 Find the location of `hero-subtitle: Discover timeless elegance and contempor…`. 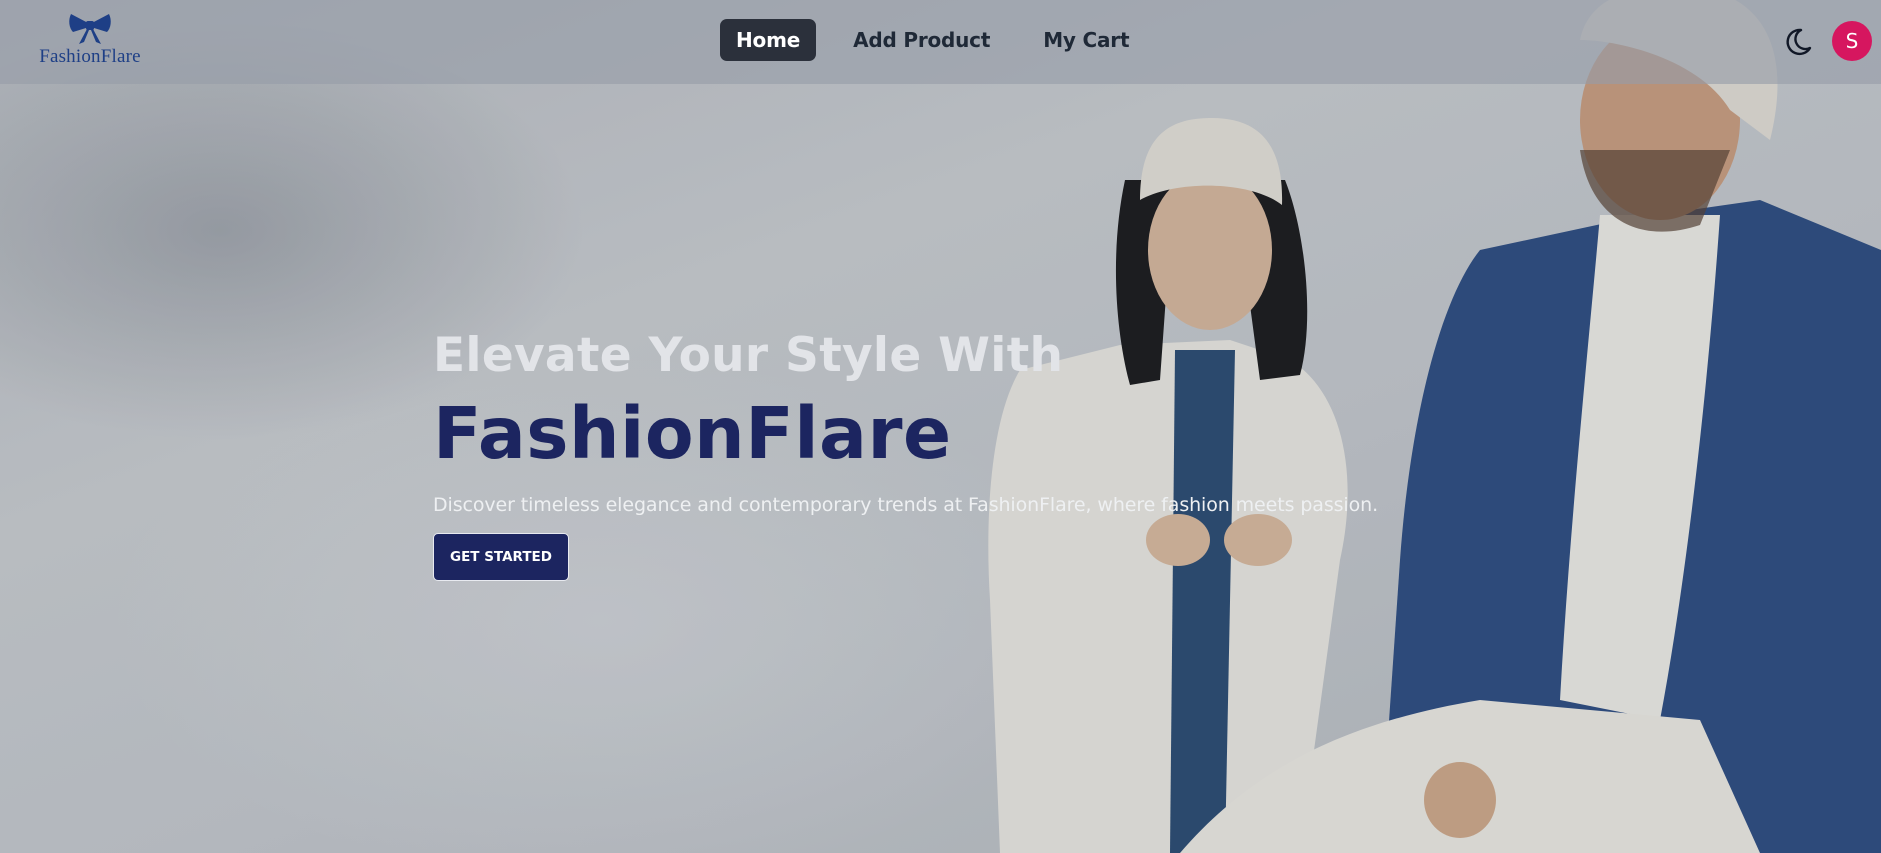

hero-subtitle: Discover timeless elegance and contempor… is located at coordinates (906, 505).